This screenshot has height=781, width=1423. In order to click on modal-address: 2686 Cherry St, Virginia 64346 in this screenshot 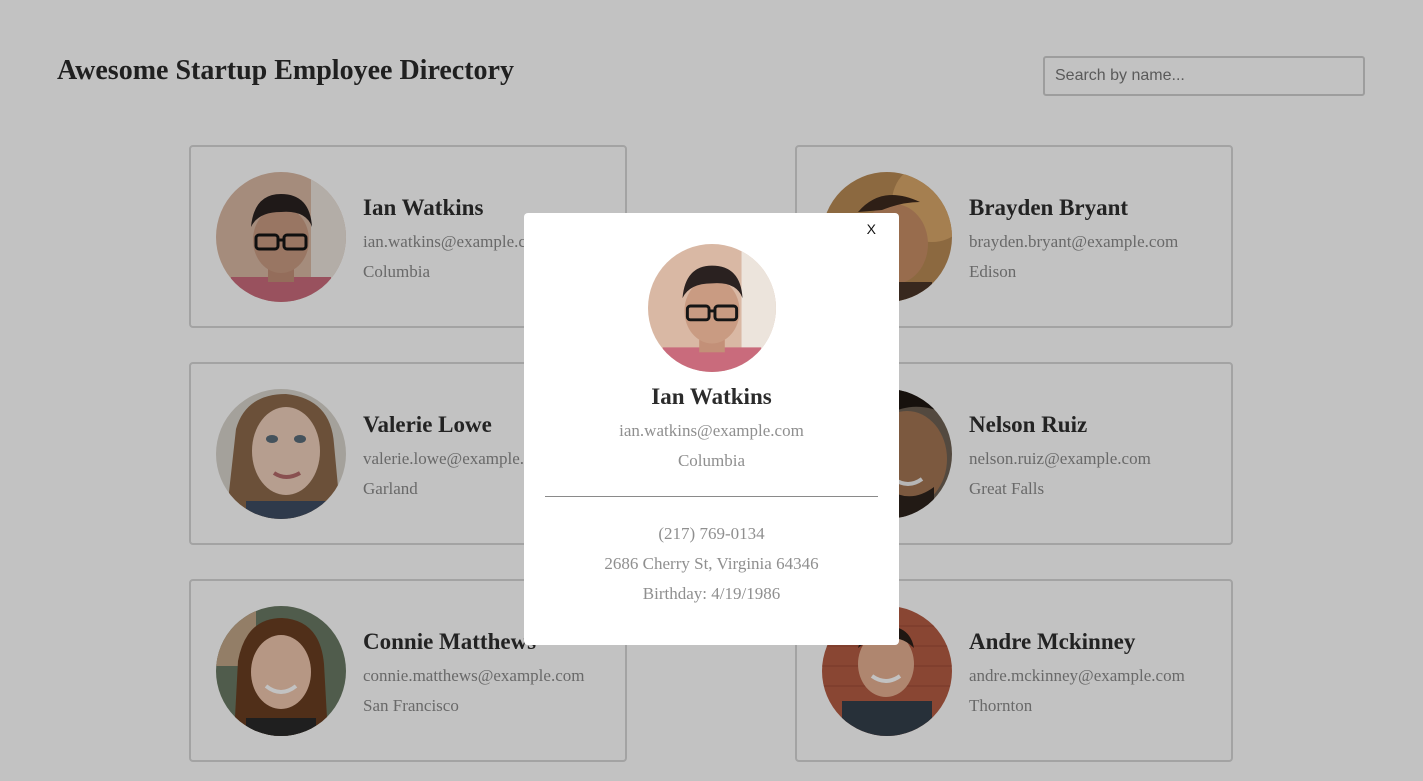, I will do `click(711, 563)`.